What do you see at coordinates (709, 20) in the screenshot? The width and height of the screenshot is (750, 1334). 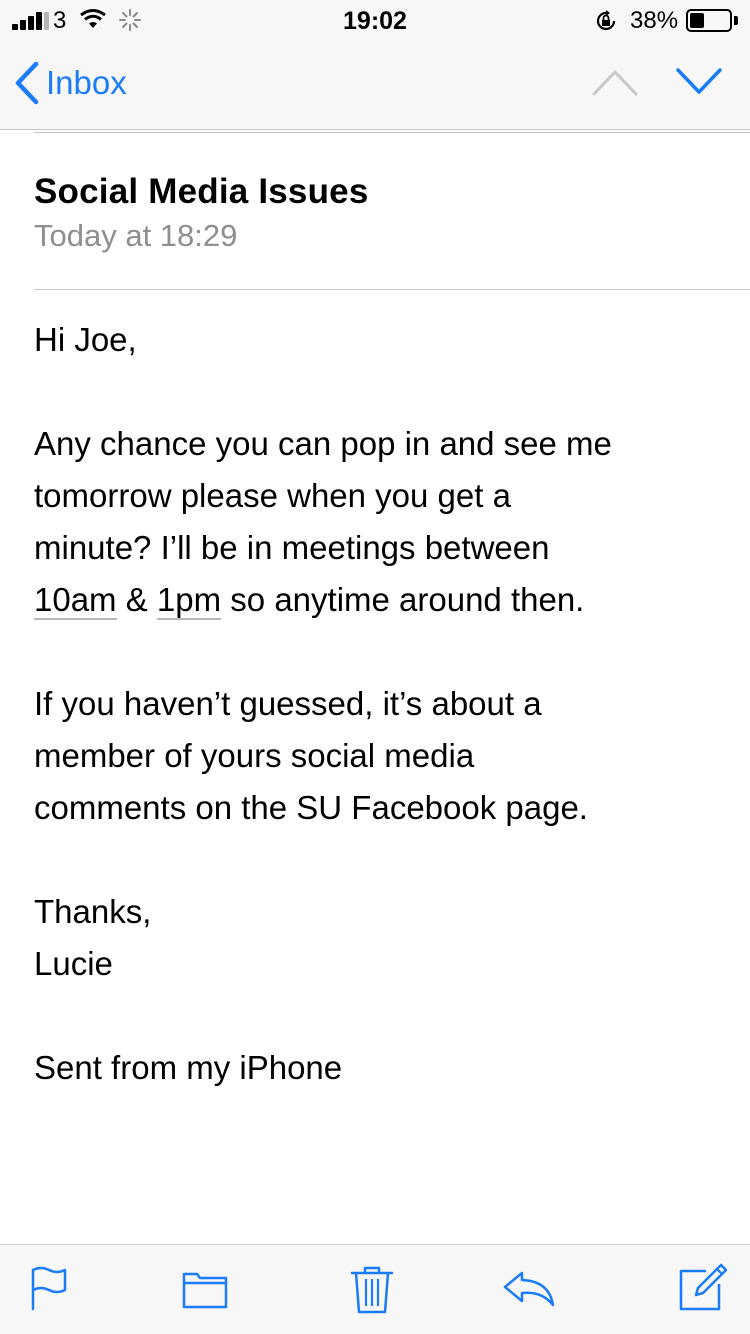 I see `battery-icon` at bounding box center [709, 20].